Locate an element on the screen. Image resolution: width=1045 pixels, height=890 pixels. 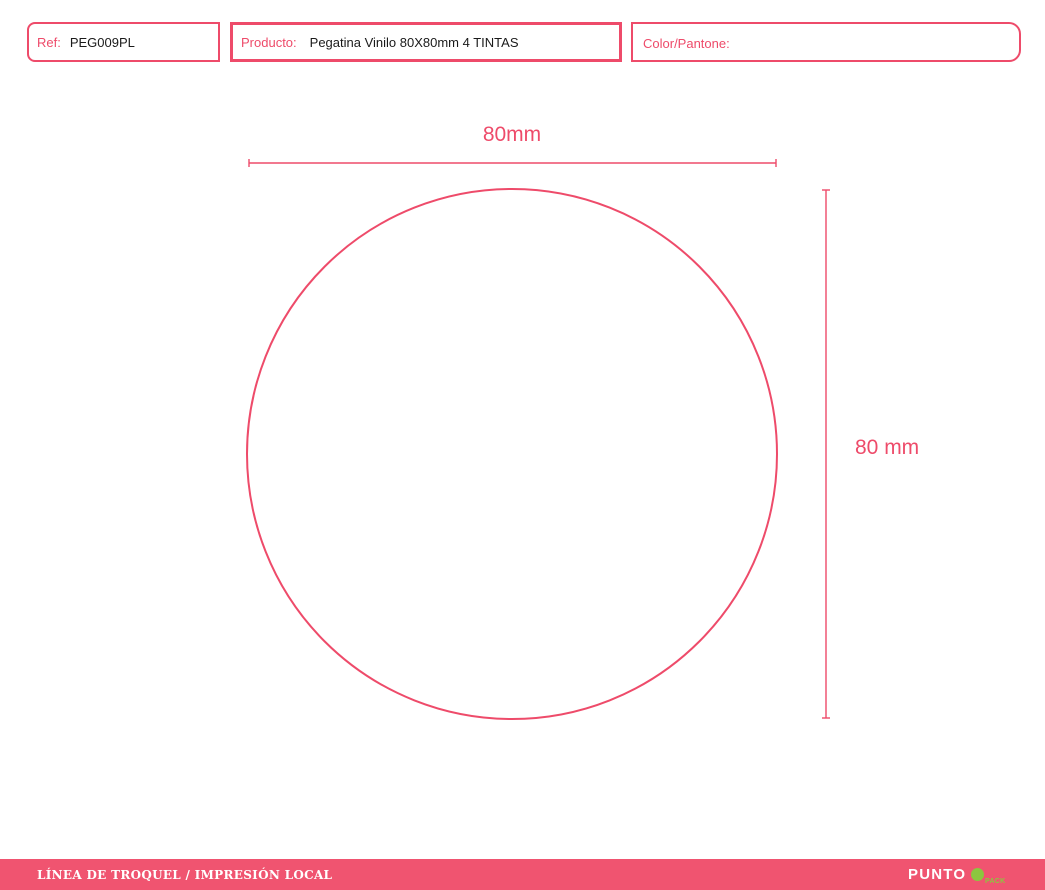
width-dimension-line is located at coordinates (512, 163).